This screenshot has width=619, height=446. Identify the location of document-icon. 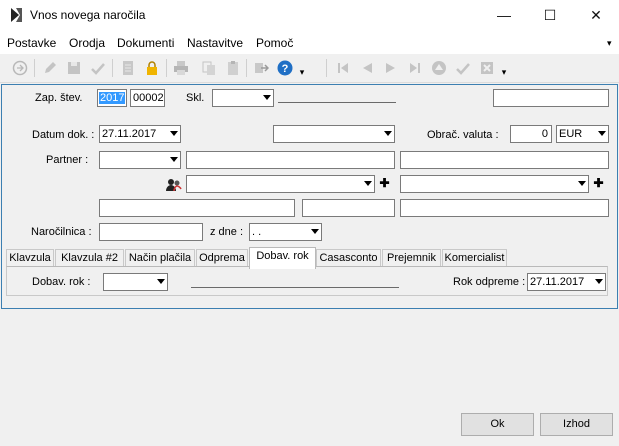
(128, 68).